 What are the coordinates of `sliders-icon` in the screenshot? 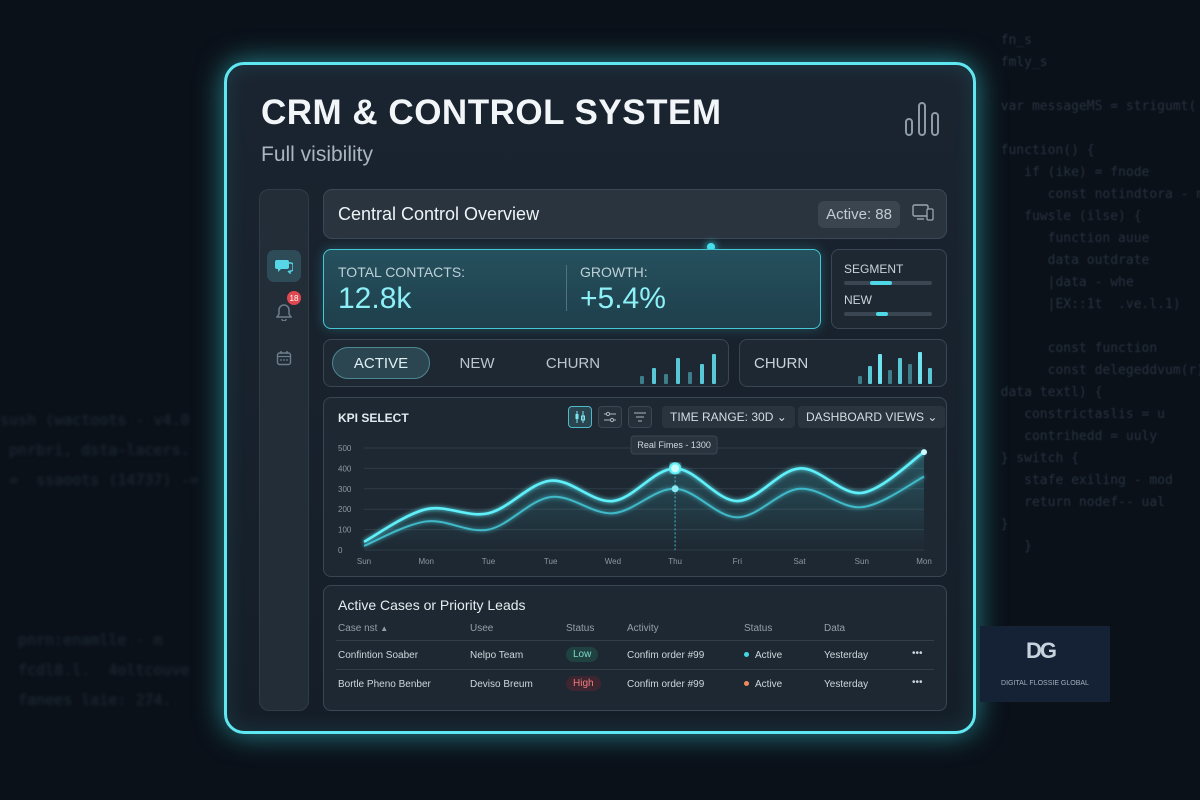 It's located at (610, 417).